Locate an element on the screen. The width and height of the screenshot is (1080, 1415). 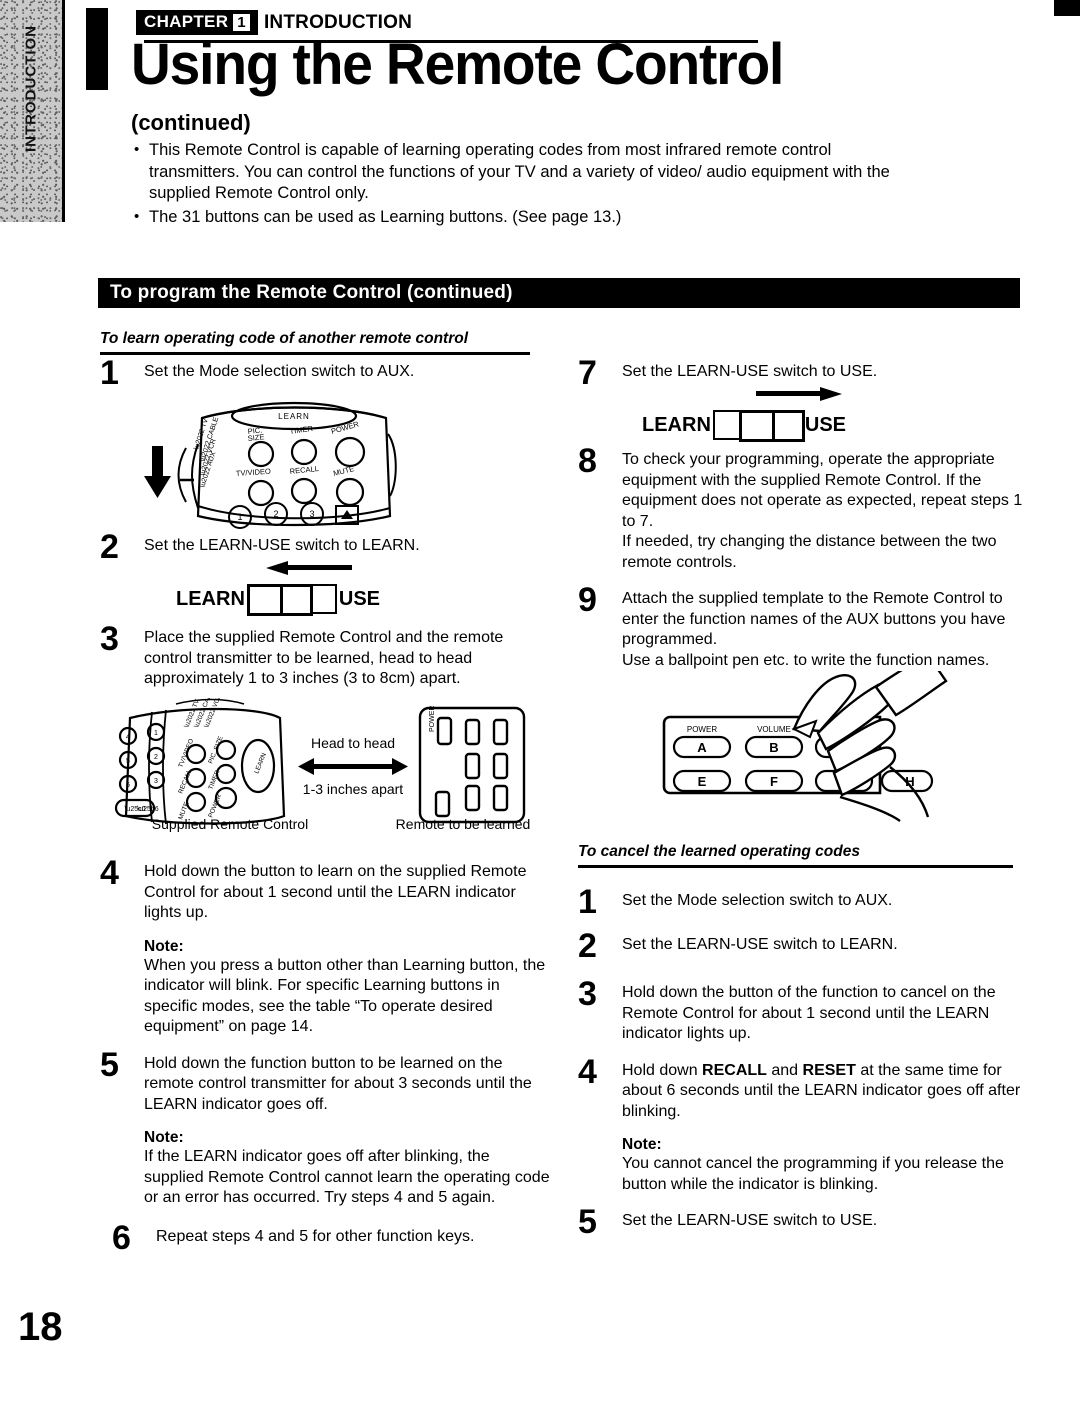
sidebar-tab-label: INTRODUCTION is located at coordinates (31, 88).